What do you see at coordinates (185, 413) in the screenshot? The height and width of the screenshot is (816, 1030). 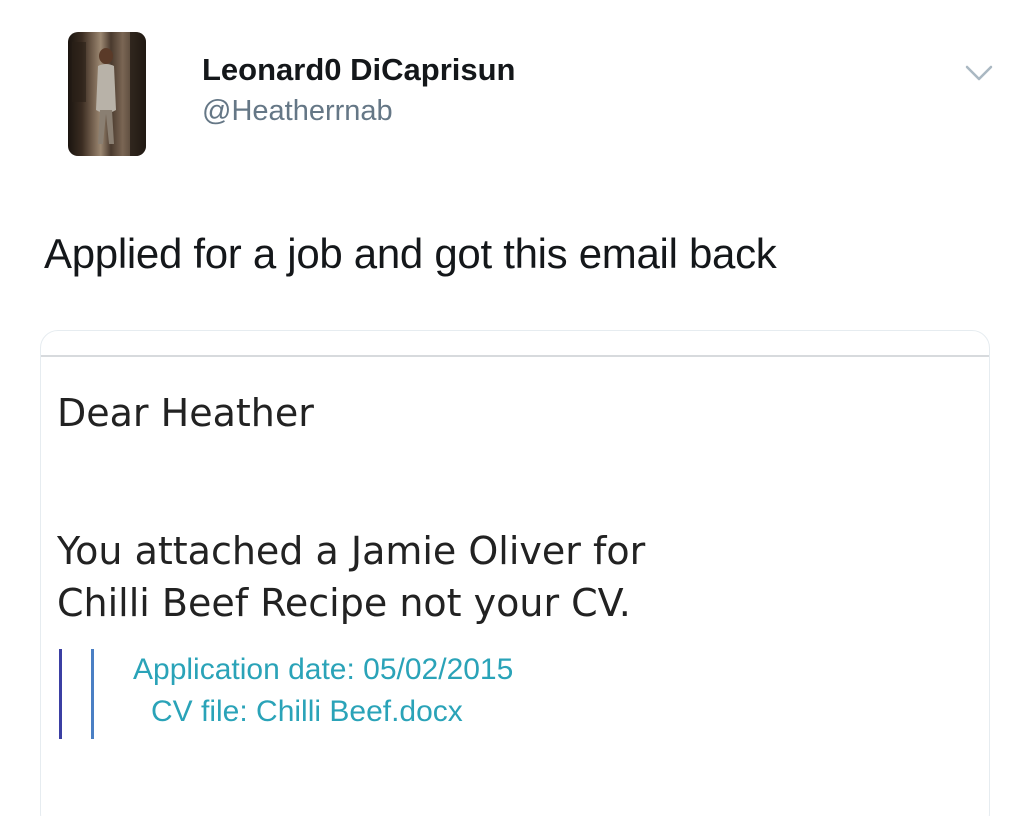 I see `email-greeting: Dear Heather` at bounding box center [185, 413].